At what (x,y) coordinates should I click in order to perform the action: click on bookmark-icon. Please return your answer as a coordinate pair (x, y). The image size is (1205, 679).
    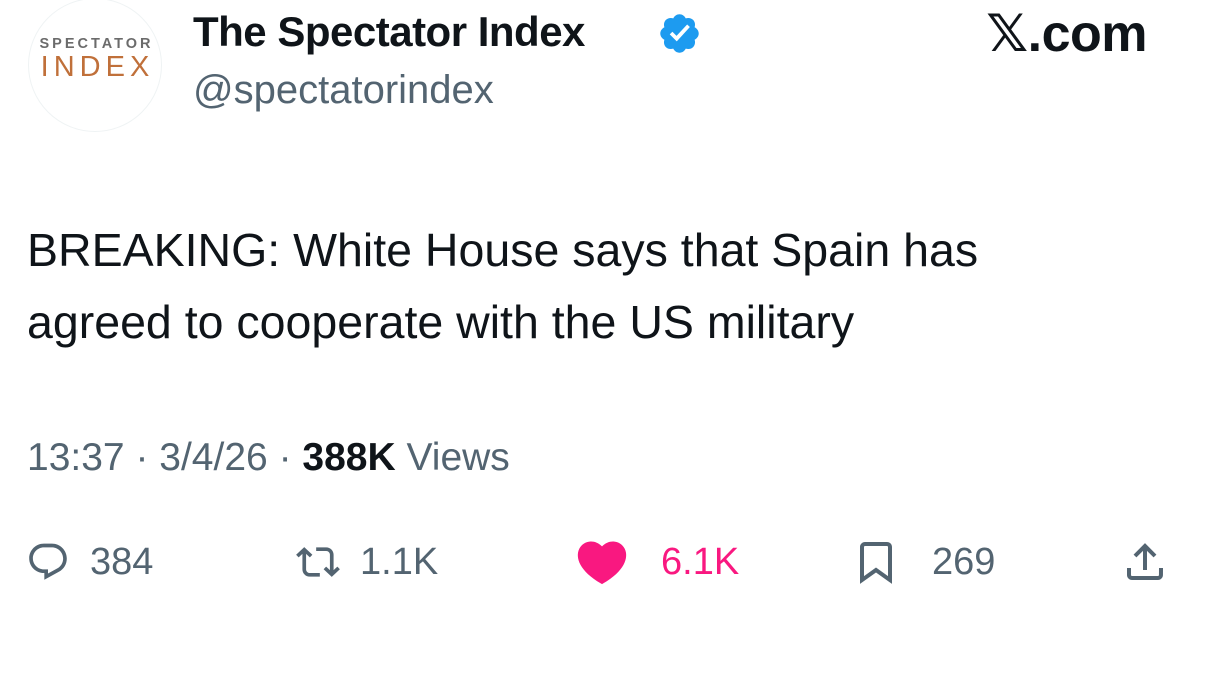
    Looking at the image, I should click on (876, 563).